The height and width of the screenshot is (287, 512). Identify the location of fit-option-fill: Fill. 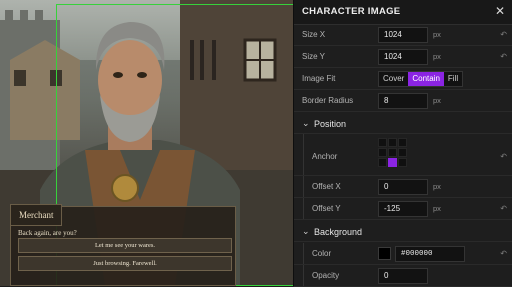
(453, 79).